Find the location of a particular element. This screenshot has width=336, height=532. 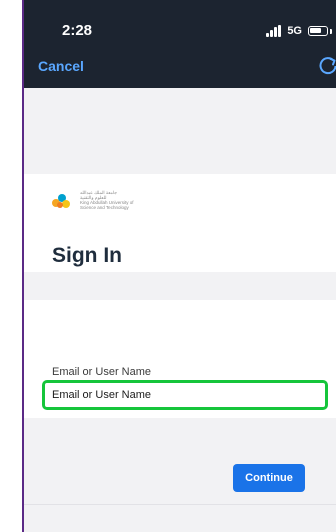

refresh-icon is located at coordinates (326, 66).